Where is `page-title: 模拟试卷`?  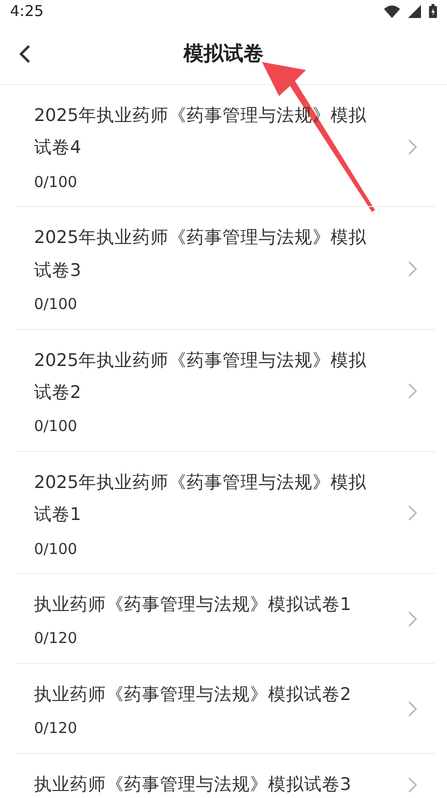 page-title: 模拟试卷 is located at coordinates (224, 53).